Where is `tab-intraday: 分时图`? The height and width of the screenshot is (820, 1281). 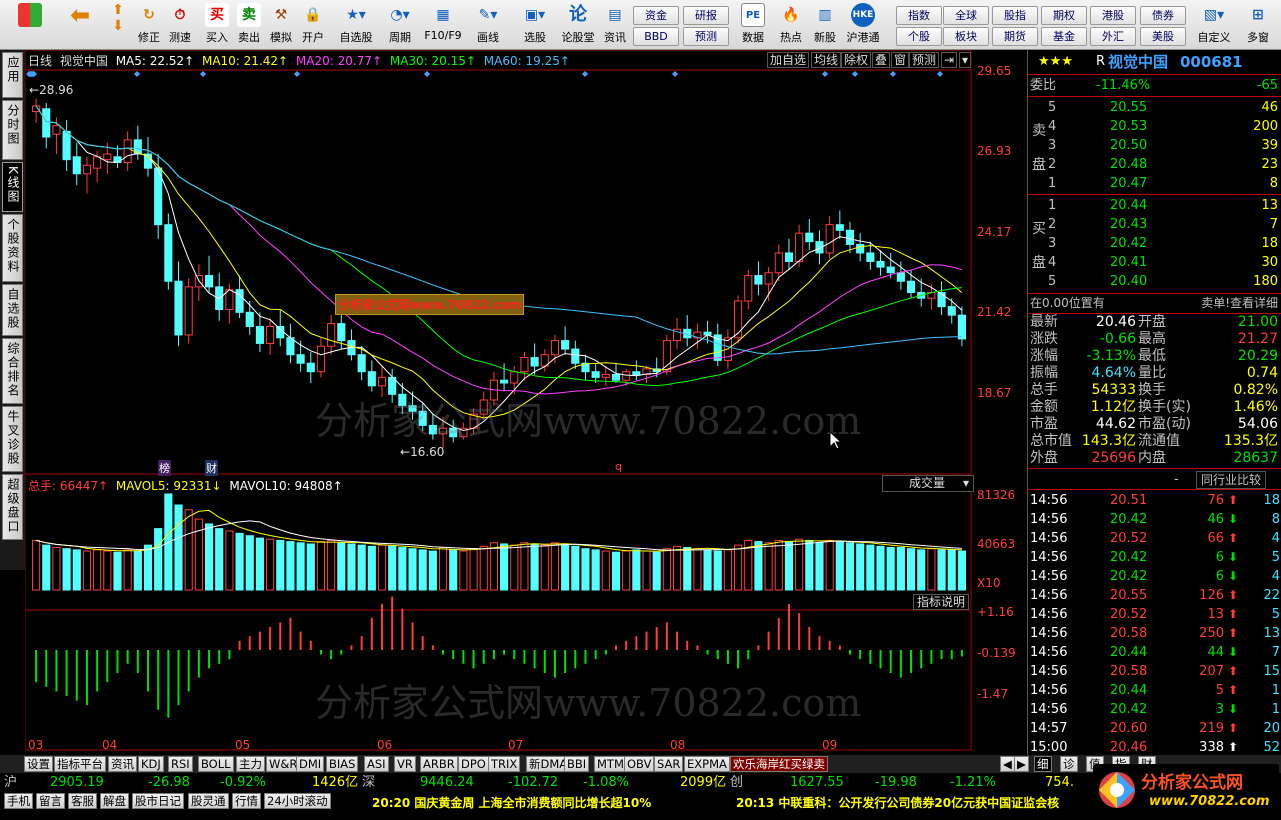 tab-intraday: 分时图 is located at coordinates (12, 130).